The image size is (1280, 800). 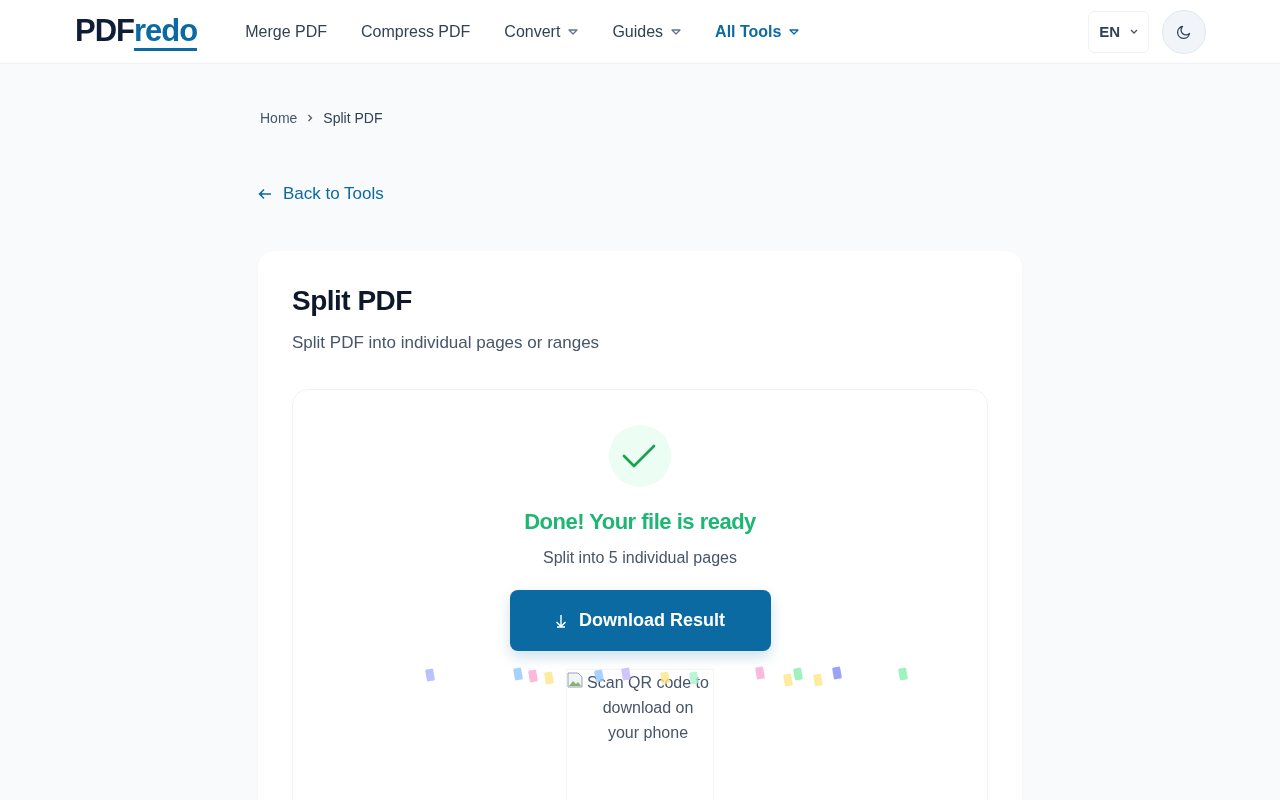 What do you see at coordinates (757, 31) in the screenshot?
I see `nav-link: All Tools` at bounding box center [757, 31].